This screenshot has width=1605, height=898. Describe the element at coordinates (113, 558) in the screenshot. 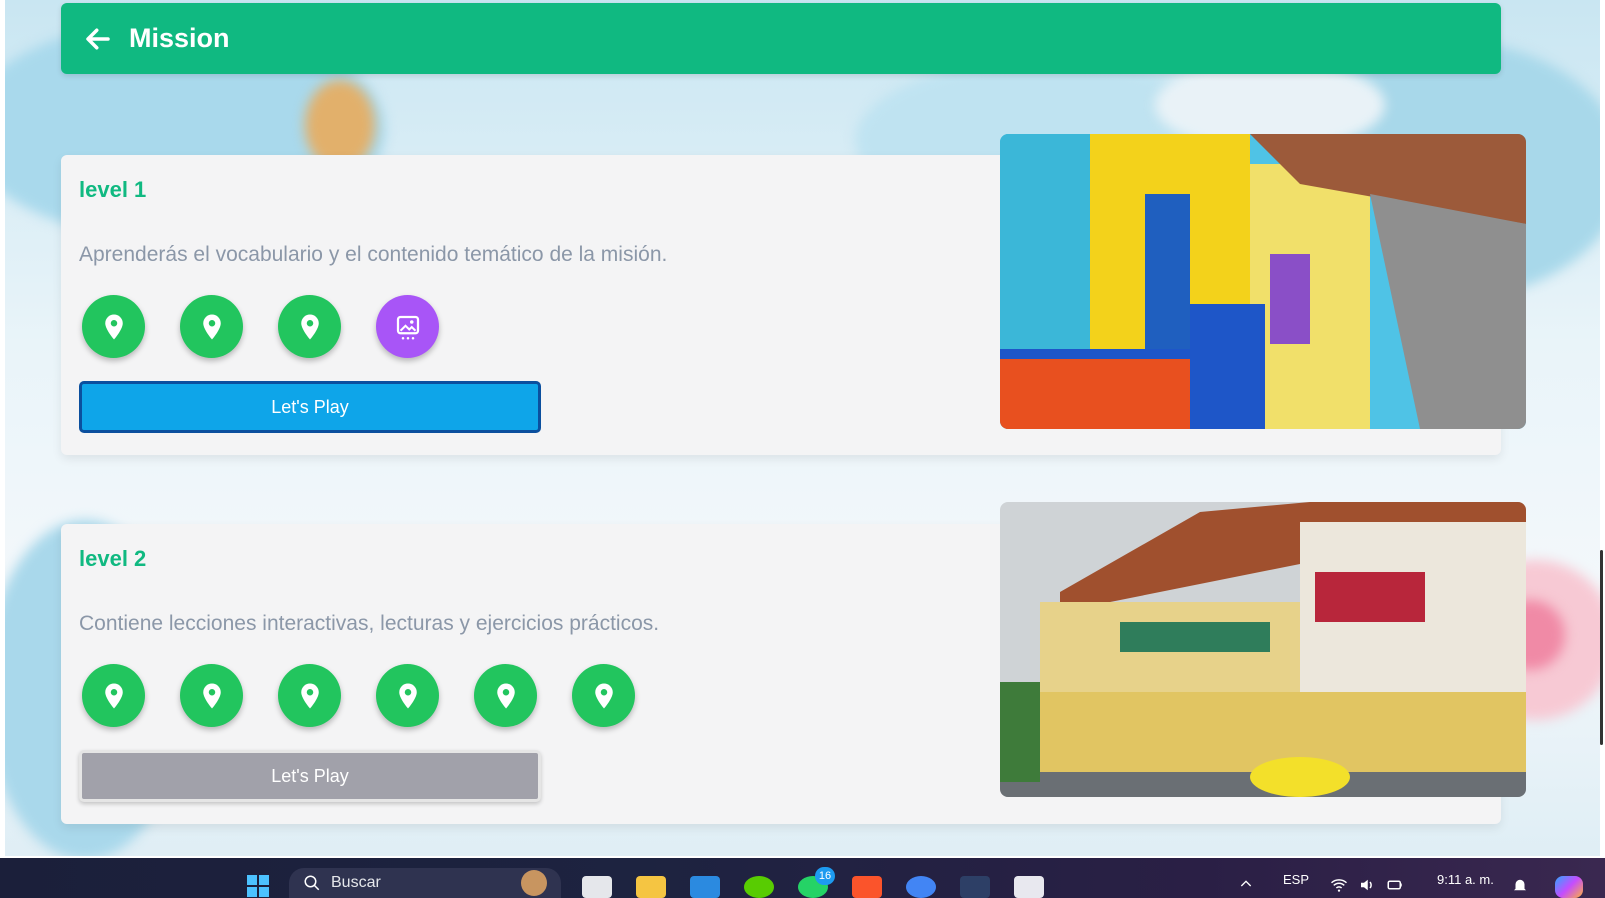

I see `level-title: level 2` at that location.